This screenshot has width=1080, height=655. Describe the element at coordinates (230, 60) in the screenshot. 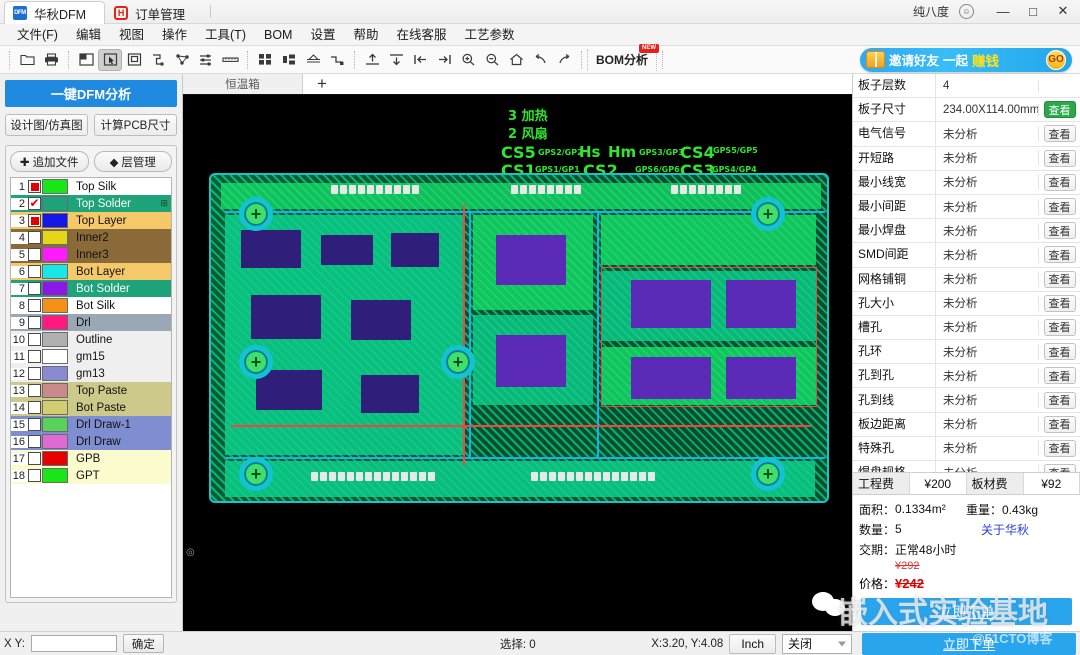

I see `ruler-icon` at that location.